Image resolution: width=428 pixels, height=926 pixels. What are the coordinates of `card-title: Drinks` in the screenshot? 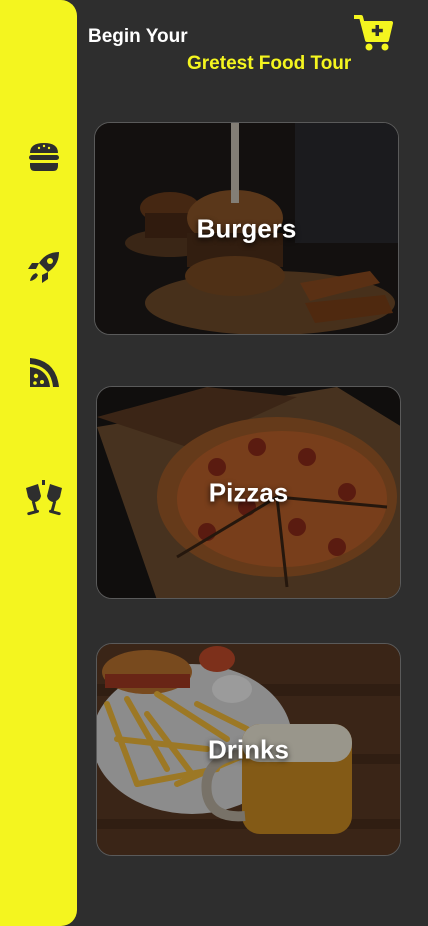 It's located at (248, 749).